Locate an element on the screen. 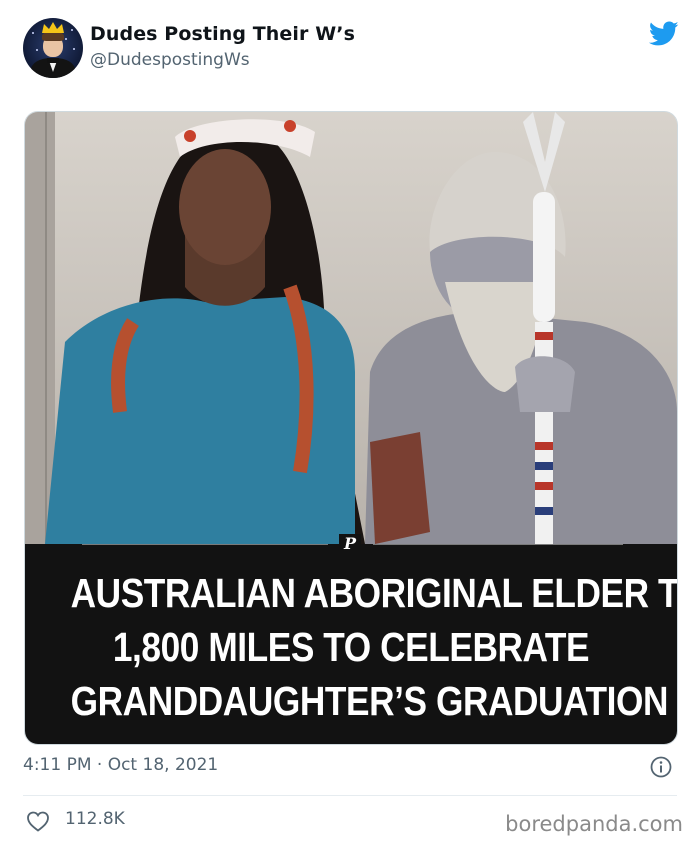 The width and height of the screenshot is (700, 847). tweet-header: Dudes Posting Their W’s @DudespostingWs is located at coordinates (353, 49).